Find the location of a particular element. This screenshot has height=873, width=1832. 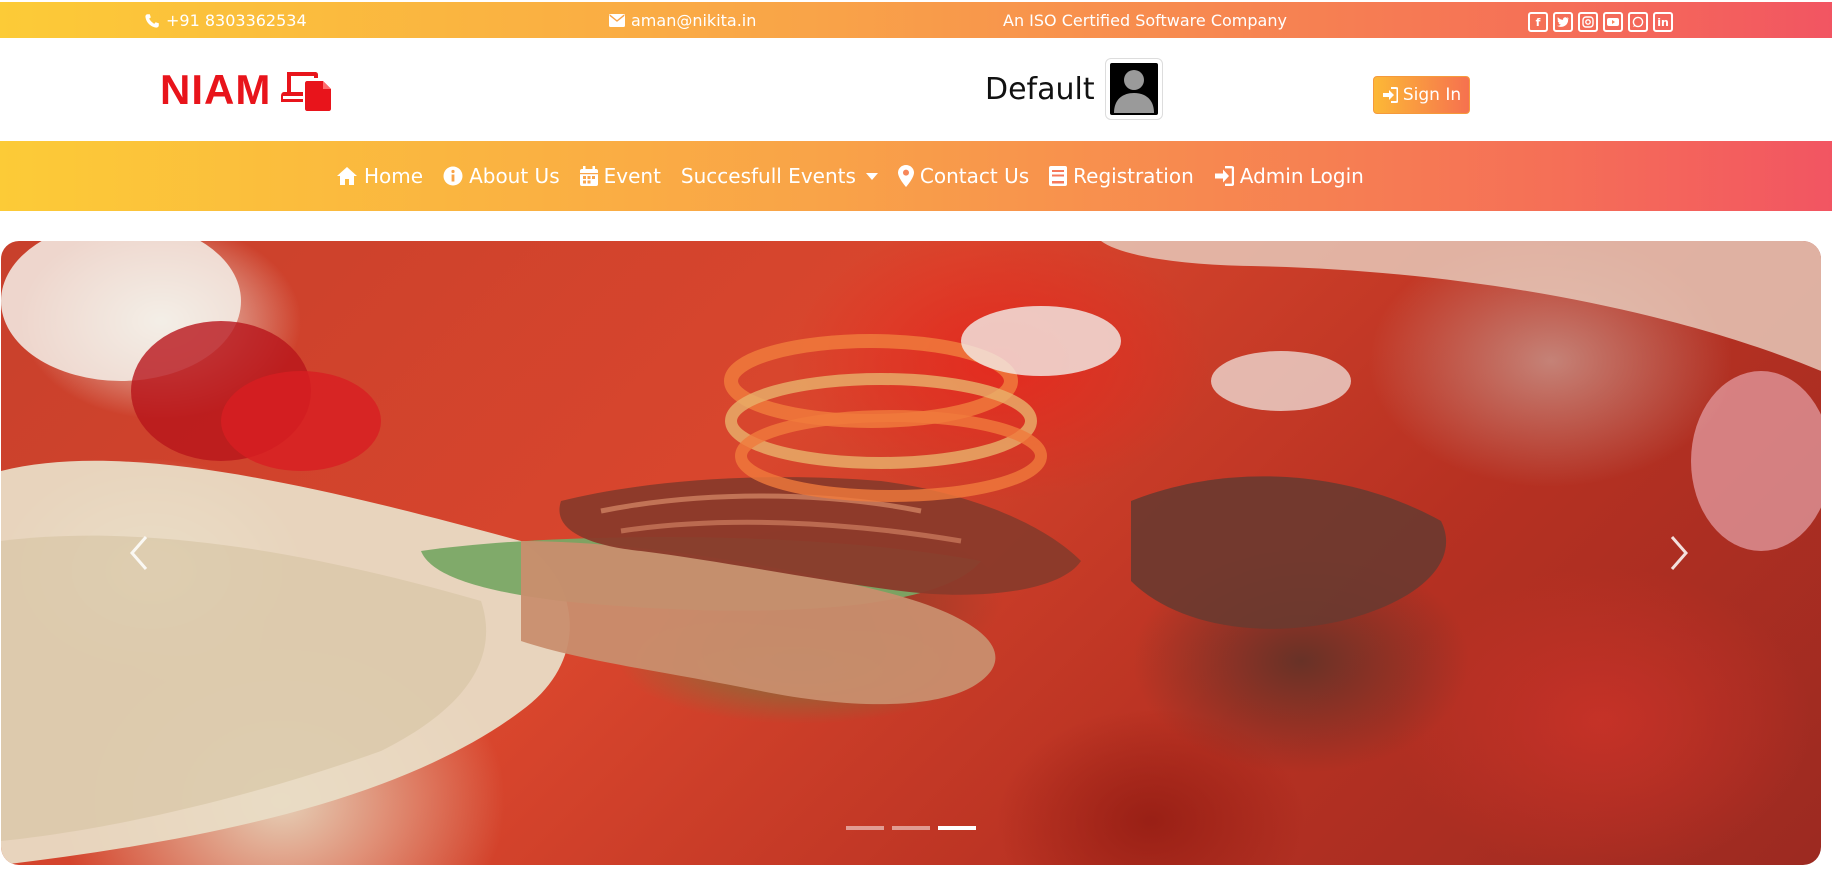

email-contact: aman@nikita.in is located at coordinates (682, 20).